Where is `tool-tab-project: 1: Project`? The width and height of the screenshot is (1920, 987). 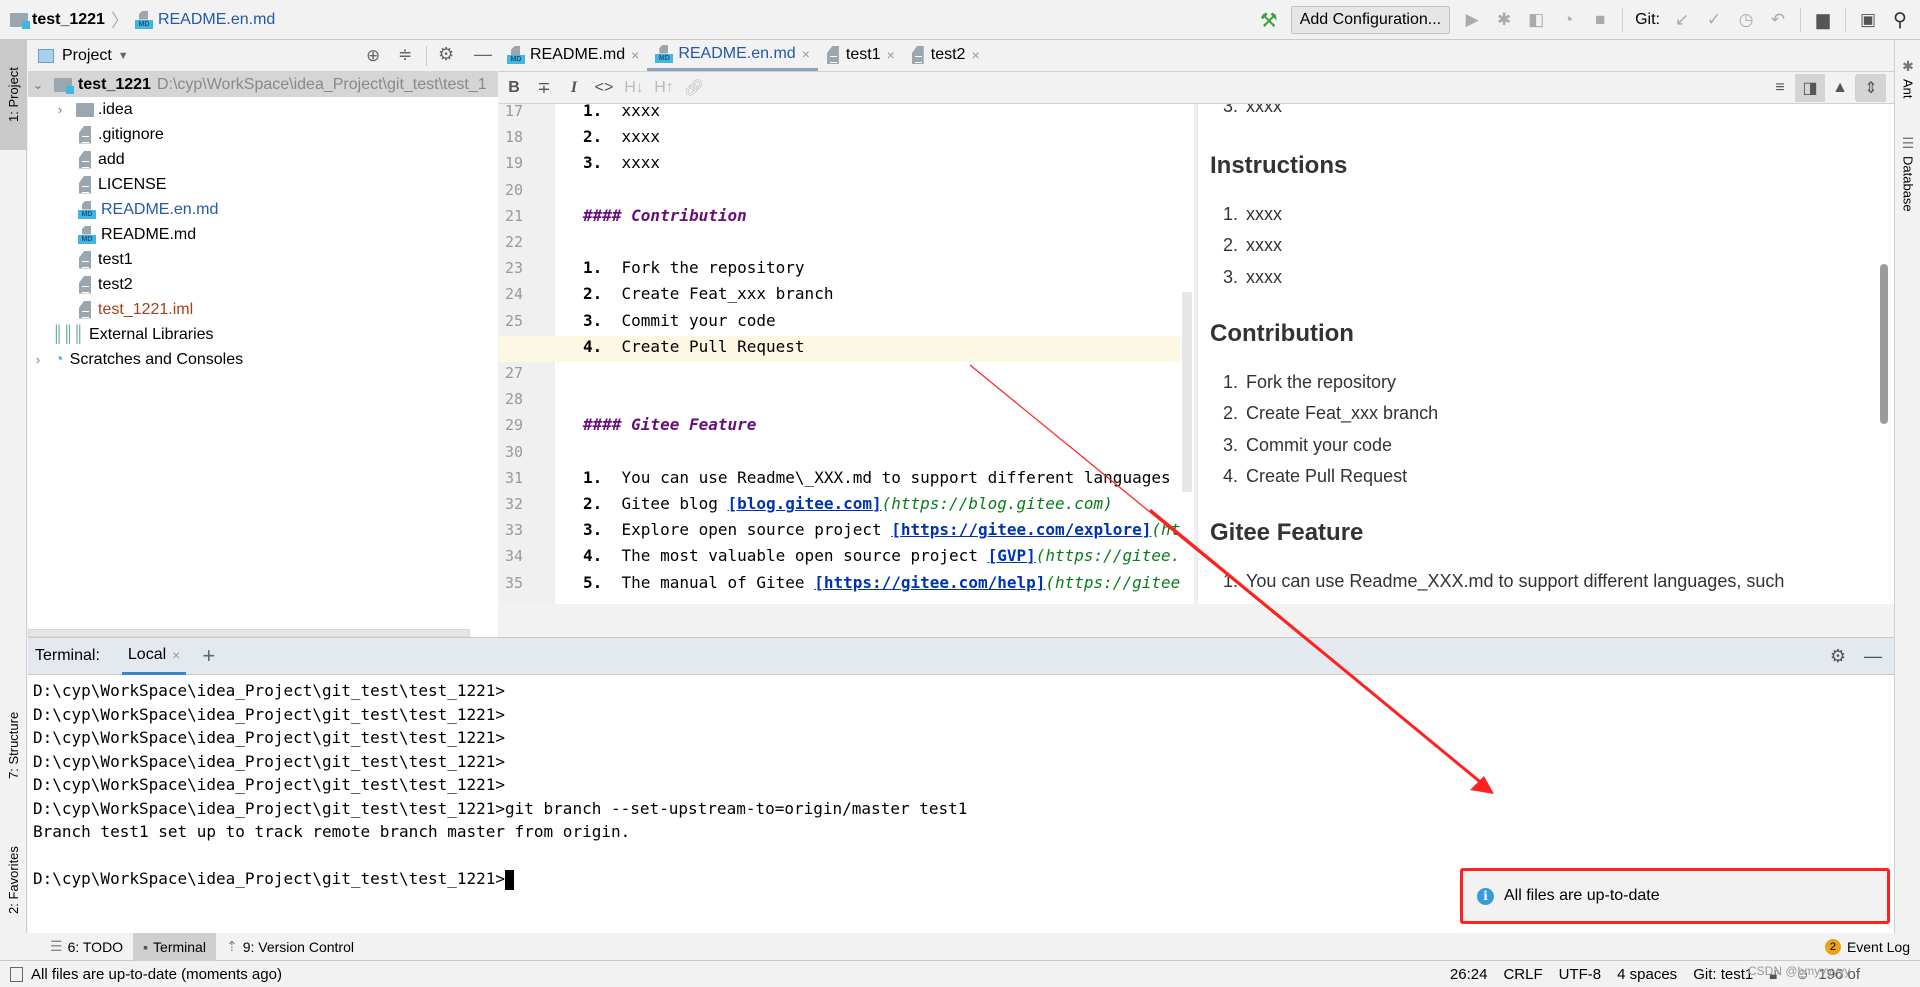 tool-tab-project: 1: Project is located at coordinates (13, 95).